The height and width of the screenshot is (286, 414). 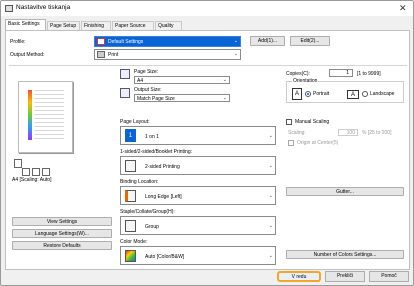 What do you see at coordinates (18, 163) in the screenshot?
I see `document-icon` at bounding box center [18, 163].